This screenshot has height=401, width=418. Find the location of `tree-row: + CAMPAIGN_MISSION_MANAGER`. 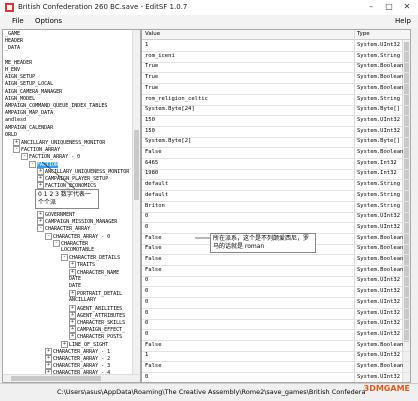

tree-row: + CAMPAIGN_MISSION_MANAGER is located at coordinates (77, 222).